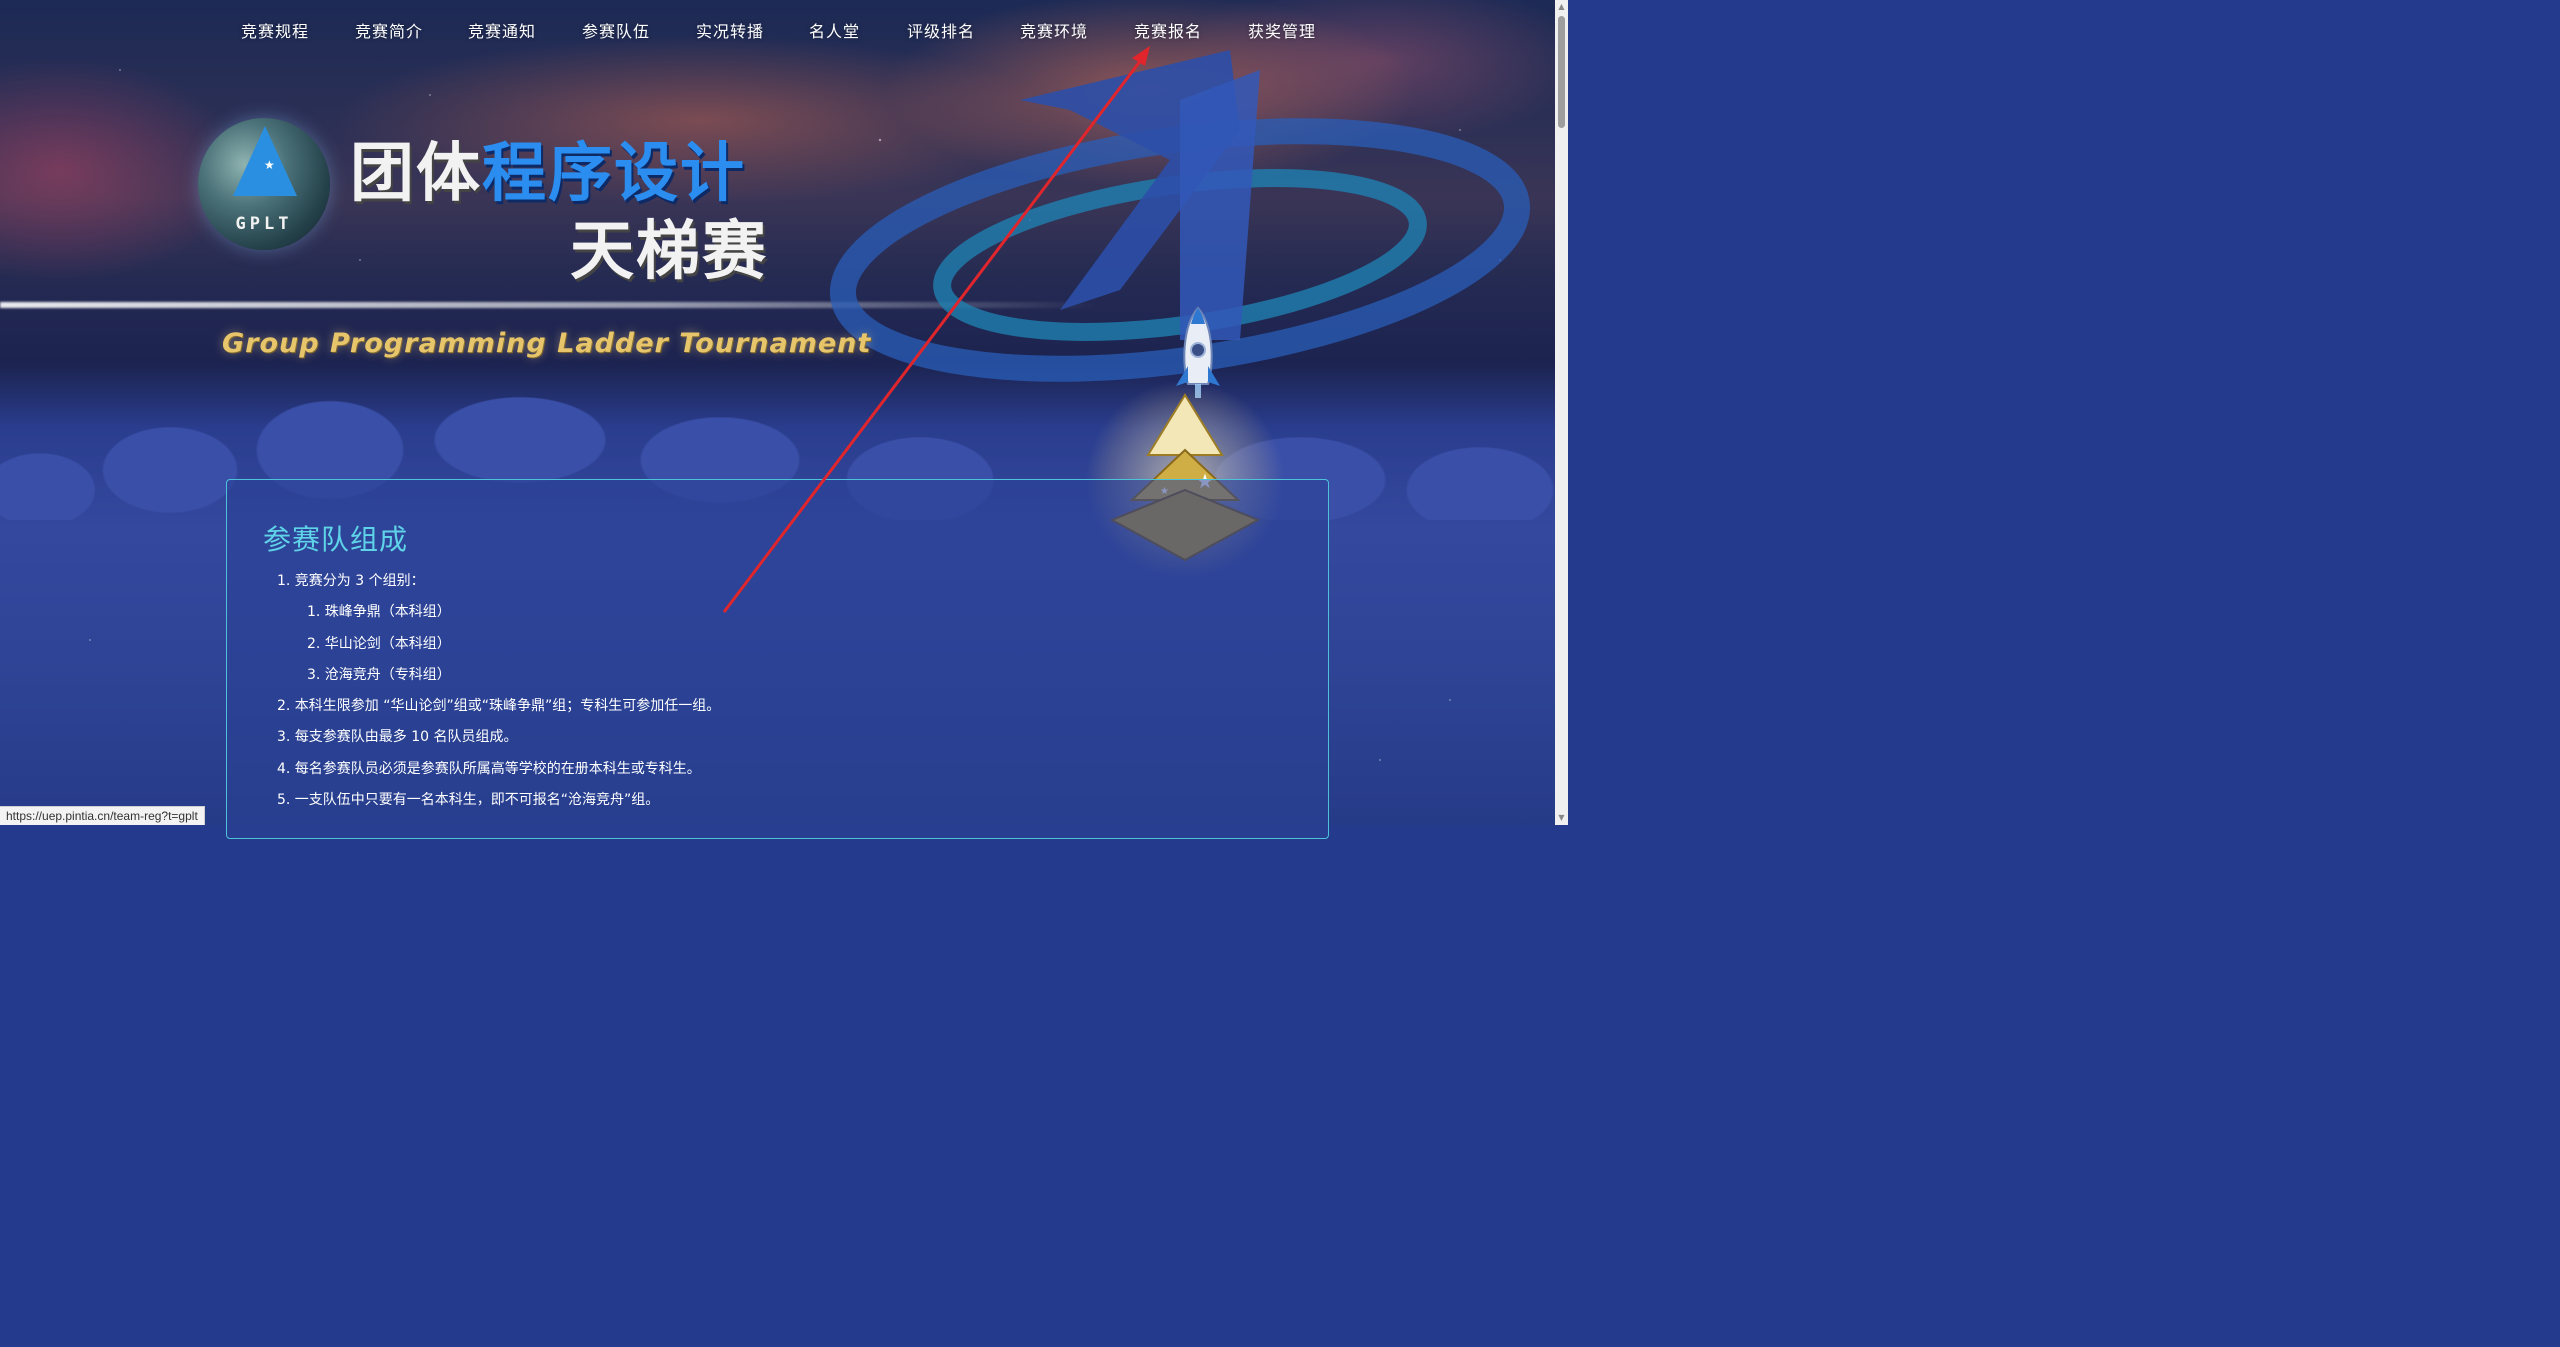 The width and height of the screenshot is (2560, 1347). Describe the element at coordinates (336, 539) in the screenshot. I see `section-heading: 参赛队组成` at that location.